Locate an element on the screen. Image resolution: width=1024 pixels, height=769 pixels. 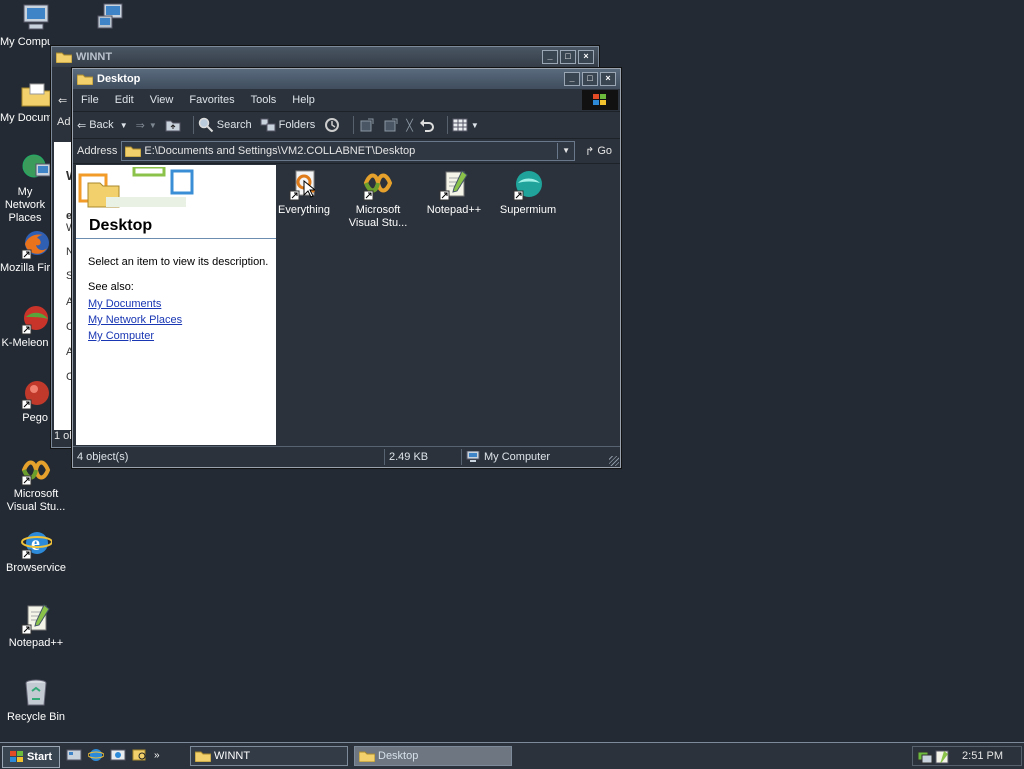
task-button-desktop: Desktop is located at coordinates (433, 756).